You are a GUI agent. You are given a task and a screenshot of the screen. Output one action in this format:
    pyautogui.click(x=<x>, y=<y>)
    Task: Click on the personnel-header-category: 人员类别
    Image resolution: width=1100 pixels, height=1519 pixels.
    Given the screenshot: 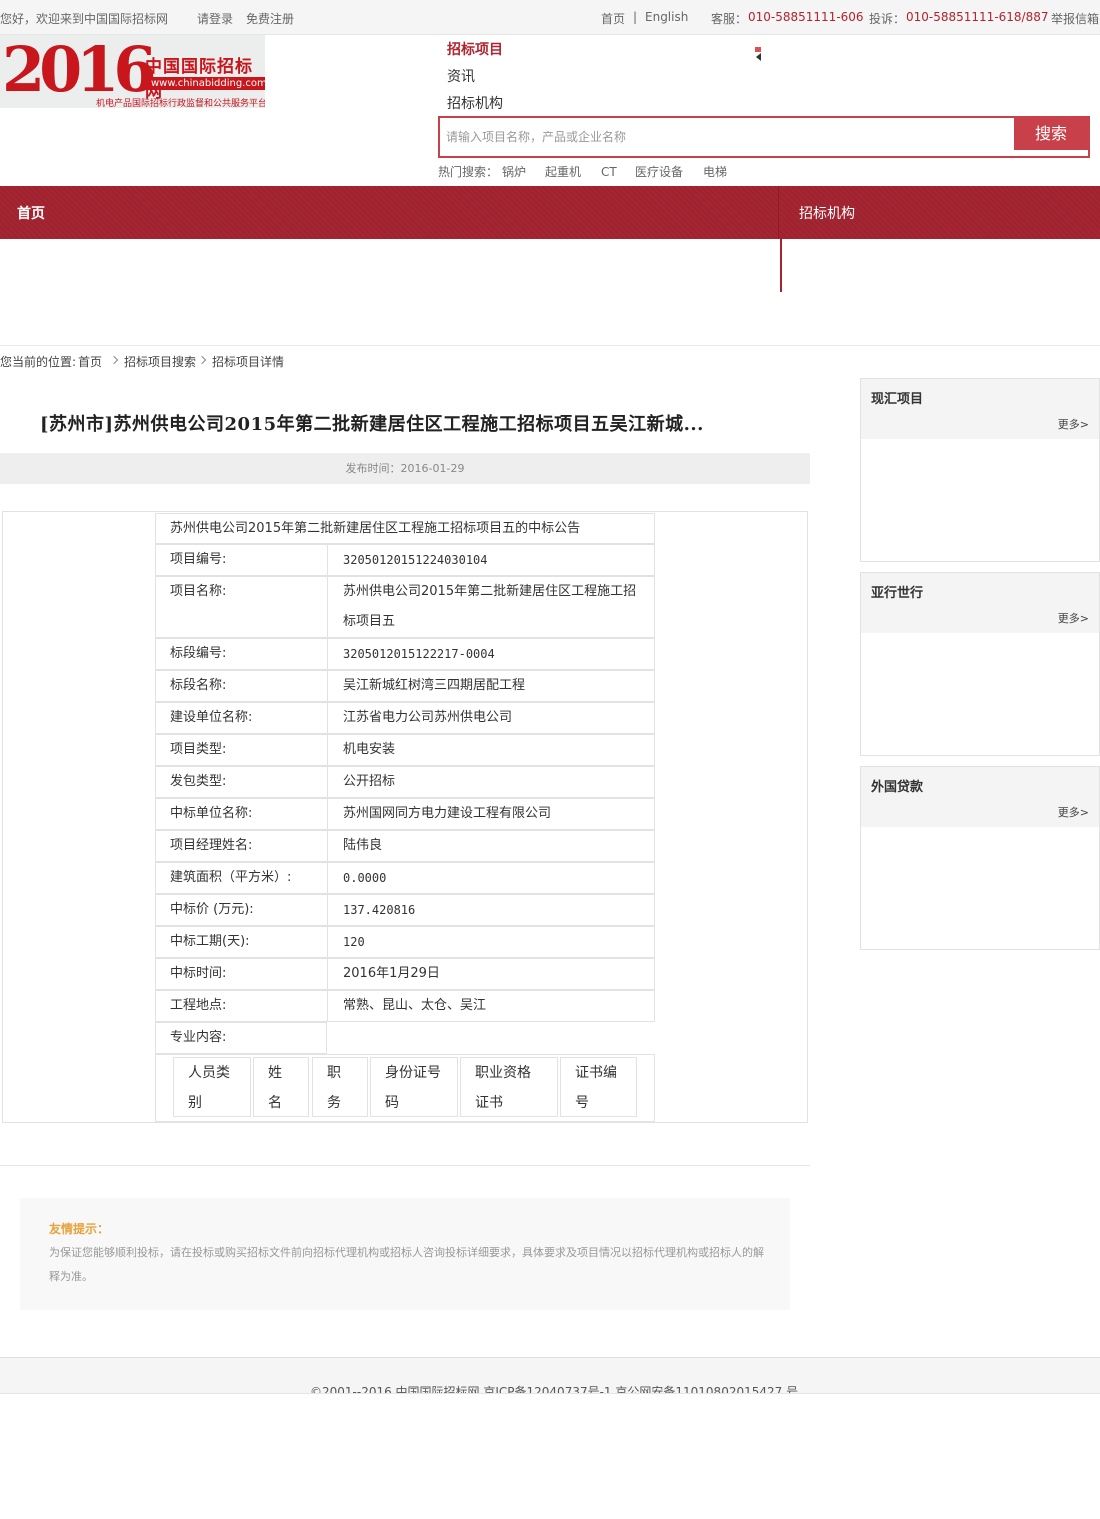 What is the action you would take?
    pyautogui.click(x=212, y=1087)
    